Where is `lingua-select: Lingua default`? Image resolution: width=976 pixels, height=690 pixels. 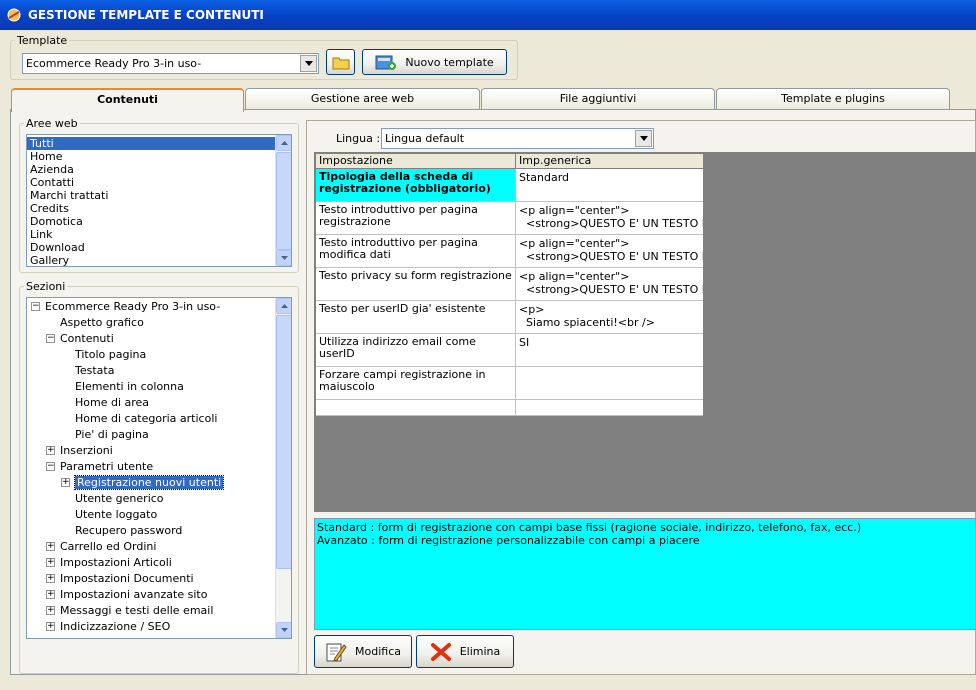 lingua-select: Lingua default is located at coordinates (517, 138).